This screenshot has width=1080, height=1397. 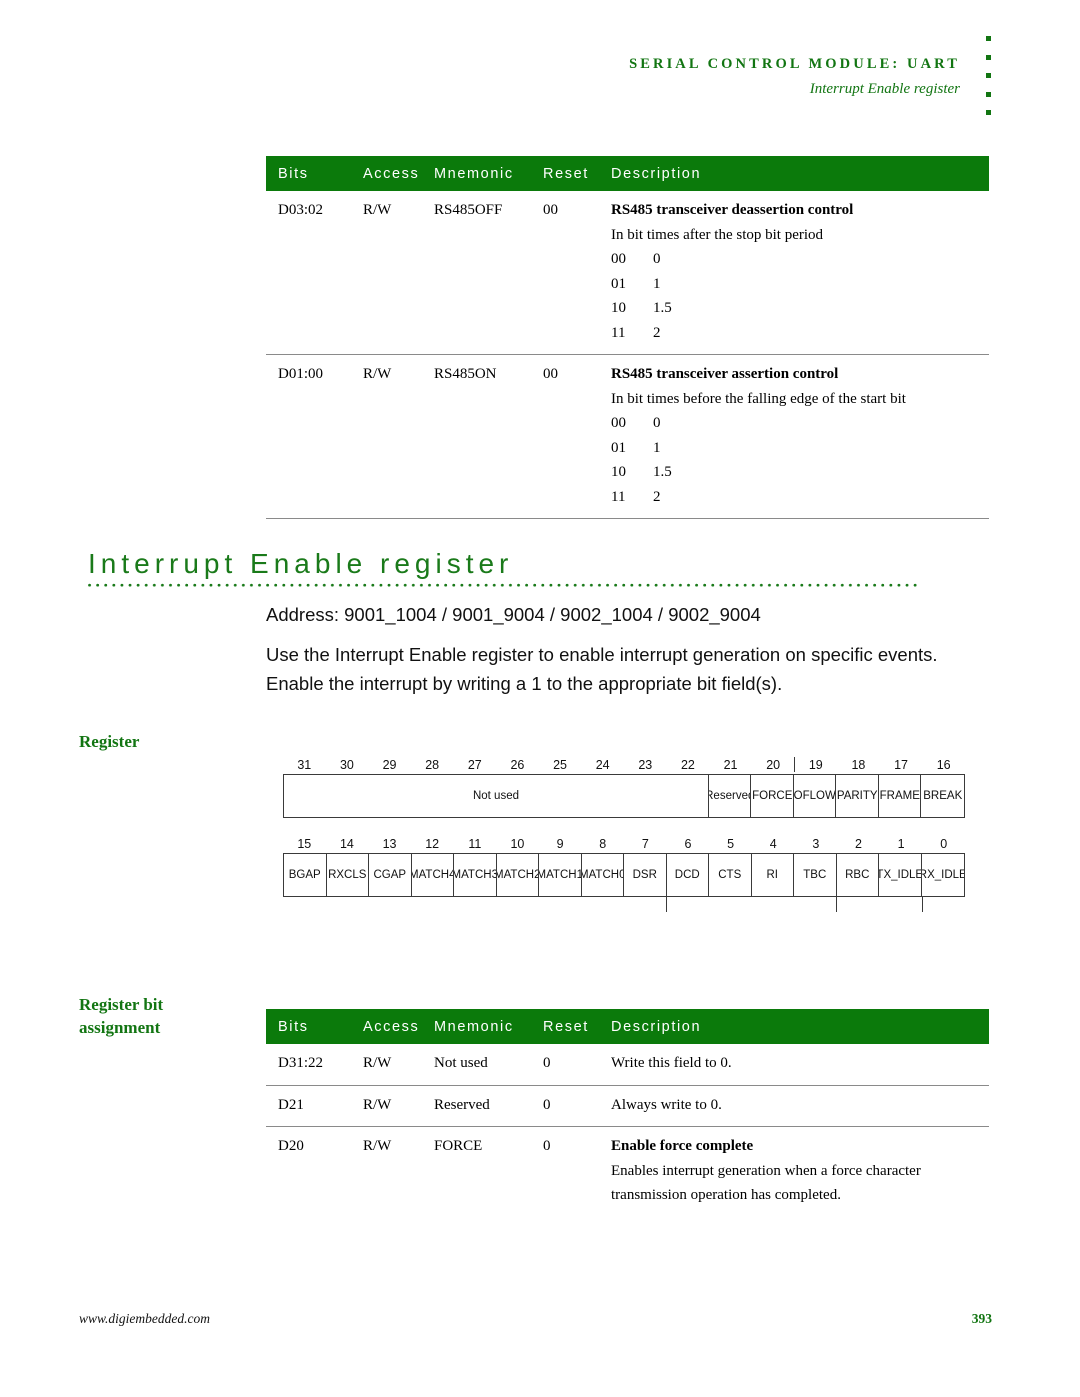 What do you see at coordinates (308, 436) in the screenshot?
I see `cell-bits: D01:00` at bounding box center [308, 436].